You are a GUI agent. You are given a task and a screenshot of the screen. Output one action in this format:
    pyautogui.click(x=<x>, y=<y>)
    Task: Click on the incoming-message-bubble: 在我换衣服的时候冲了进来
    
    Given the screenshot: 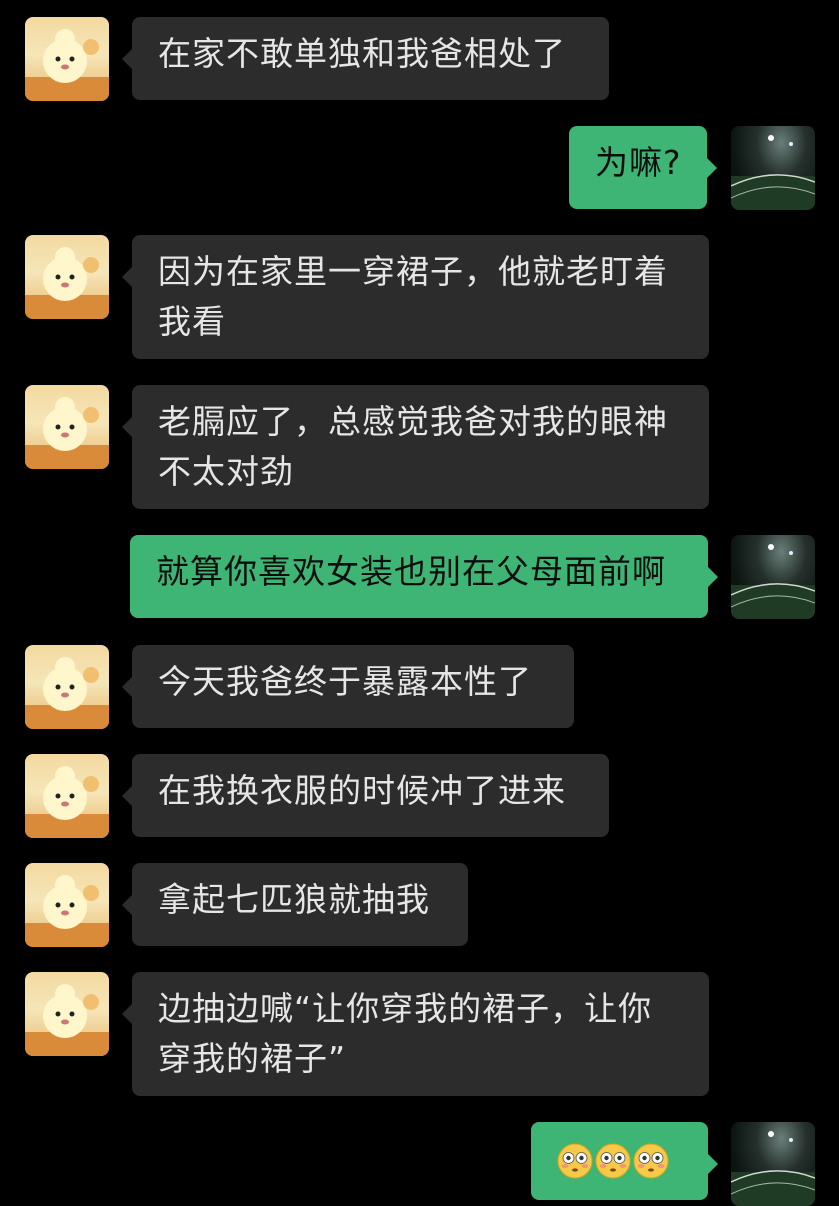 What is the action you would take?
    pyautogui.click(x=365, y=795)
    